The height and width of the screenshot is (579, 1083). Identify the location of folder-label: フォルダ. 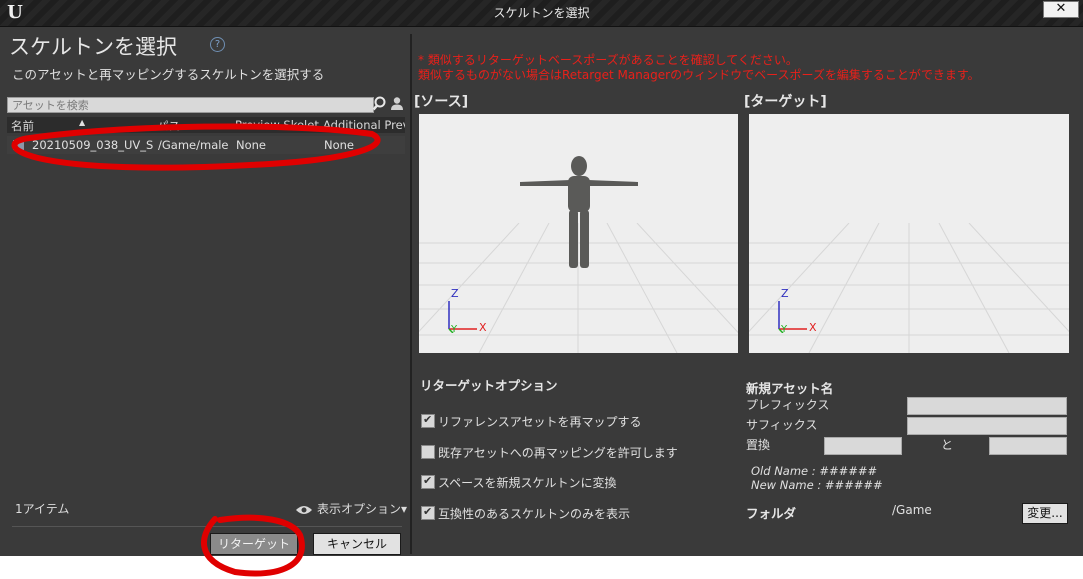
(771, 513).